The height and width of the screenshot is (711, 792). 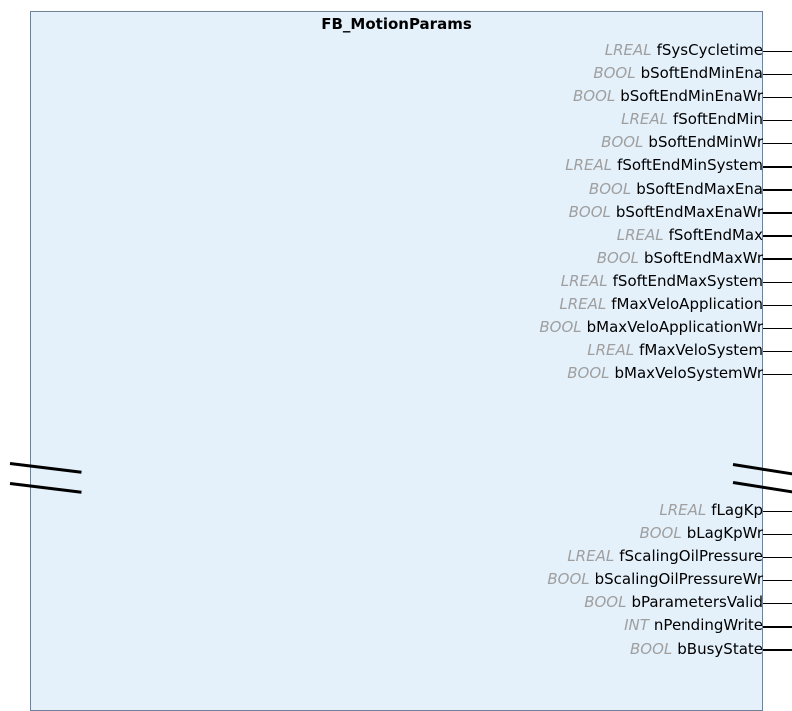 I want to click on output-pin-bScalingOilPressureWr: BOOL bScalingOilPressureWr, so click(x=553, y=579).